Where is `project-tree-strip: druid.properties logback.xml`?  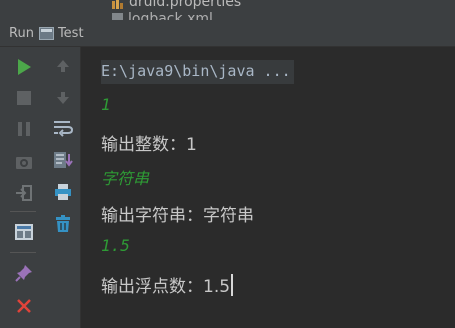
project-tree-strip: druid.properties logback.xml is located at coordinates (227, 10).